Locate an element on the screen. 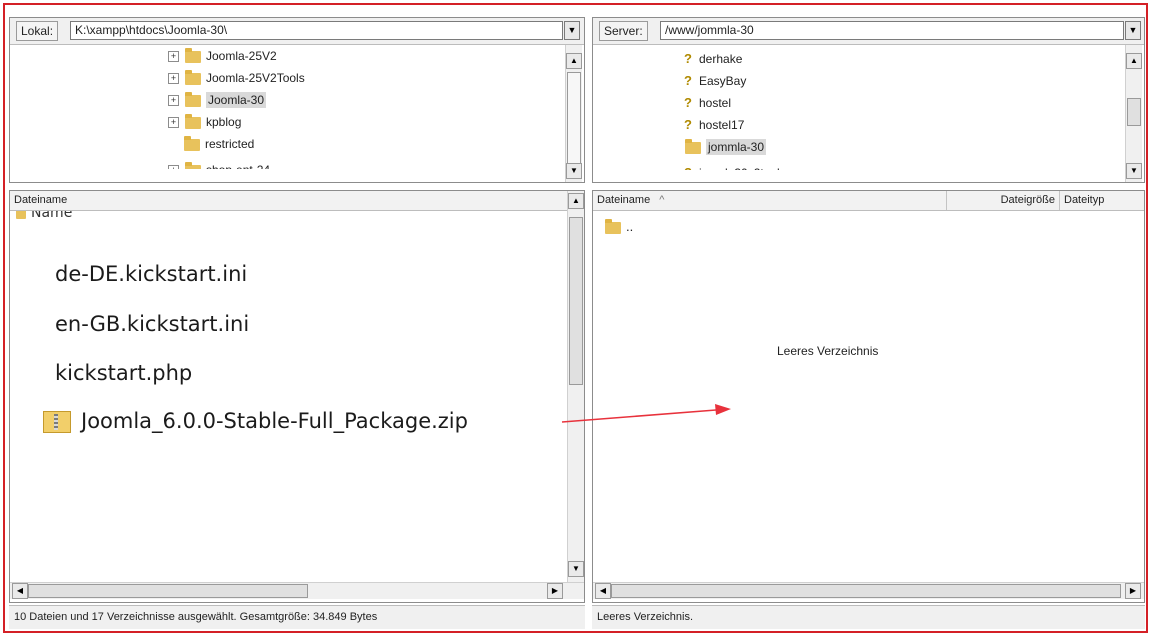 The image size is (1155, 641). tree-item: restricted is located at coordinates (219, 144).